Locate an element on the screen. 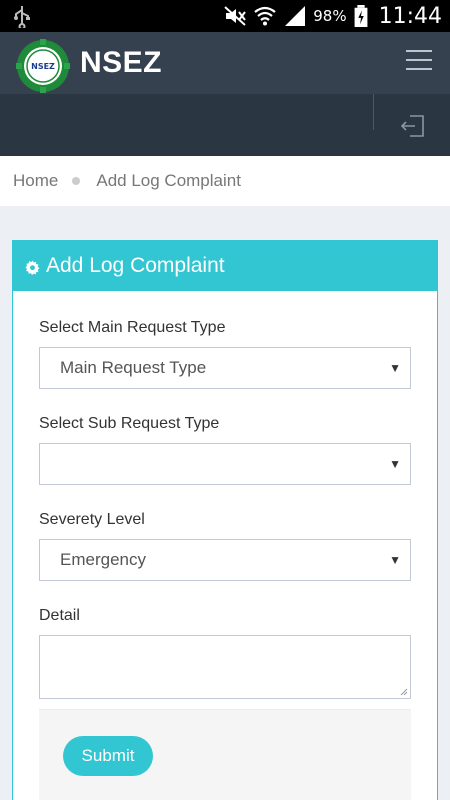  sub-request-group: Select Sub Request Type ▼ is located at coordinates (225, 450).